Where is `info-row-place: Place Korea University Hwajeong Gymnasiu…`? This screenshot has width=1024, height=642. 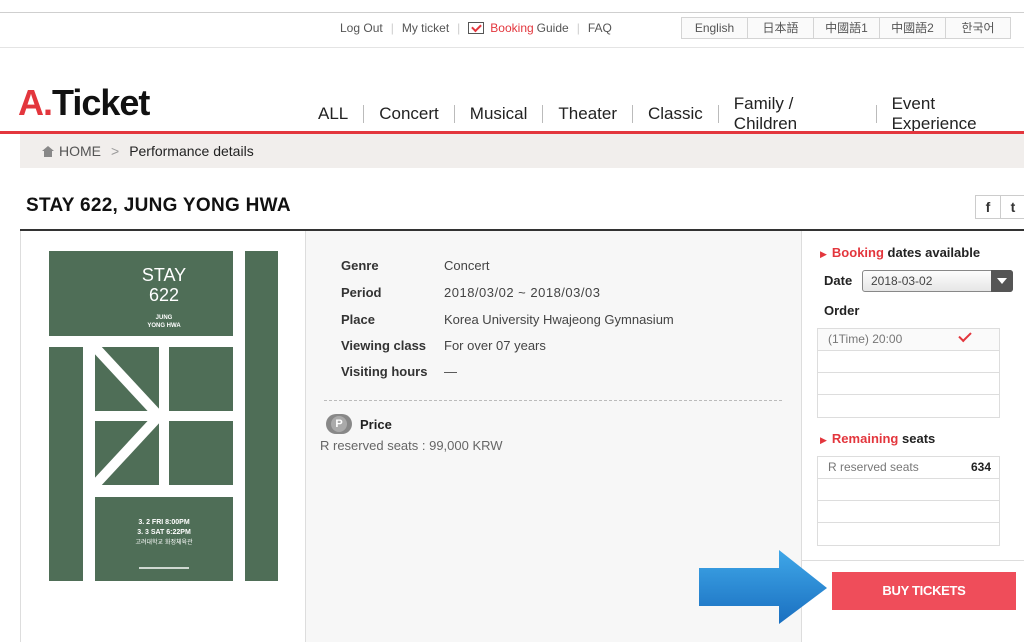
info-row-place: Place Korea University Hwajeong Gymnasiu… is located at coordinates (507, 319).